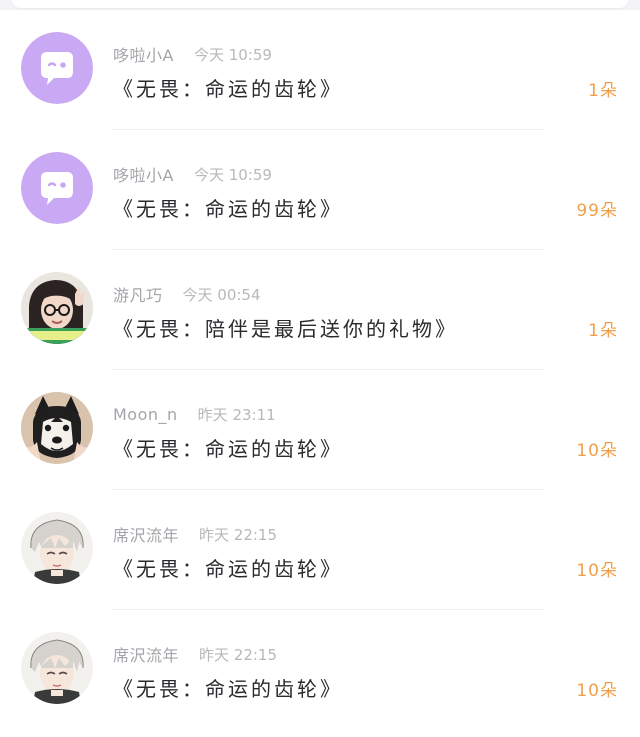 The height and width of the screenshot is (737, 640). What do you see at coordinates (285, 327) in the screenshot?
I see `book-title: 《无畏：陪伴是最后送你的礼物》` at bounding box center [285, 327].